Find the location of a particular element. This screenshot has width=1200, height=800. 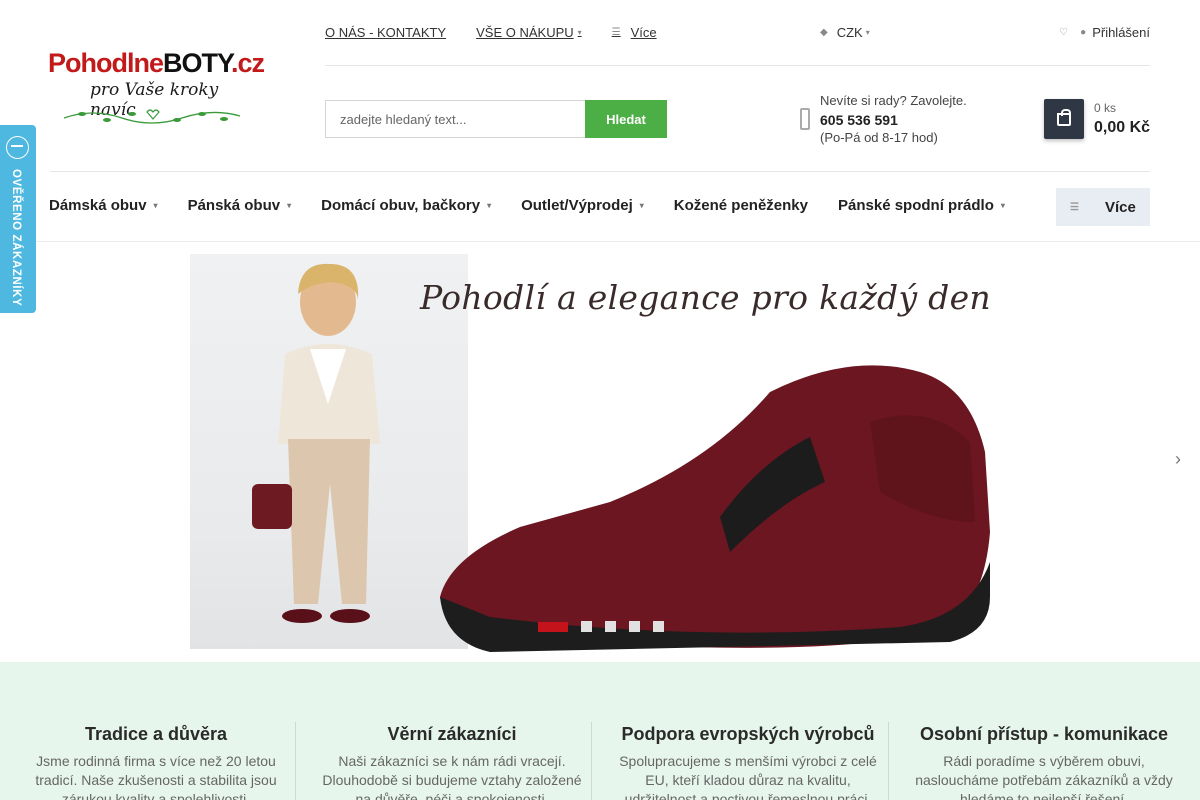

contact-phone: 605 536 591 is located at coordinates (893, 120).